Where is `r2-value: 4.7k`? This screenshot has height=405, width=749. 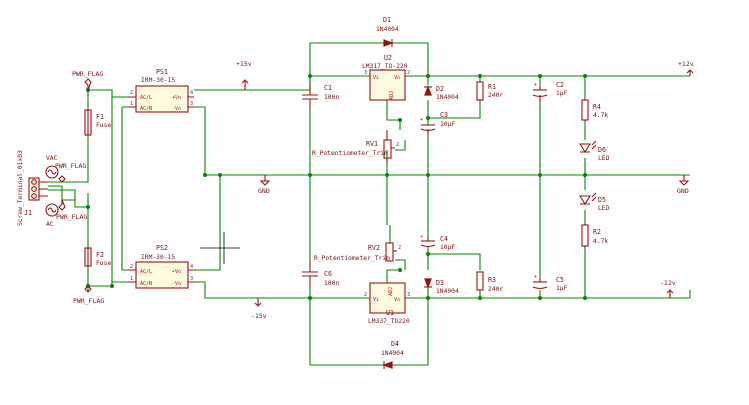
r2-value: 4.7k is located at coordinates (600, 241).